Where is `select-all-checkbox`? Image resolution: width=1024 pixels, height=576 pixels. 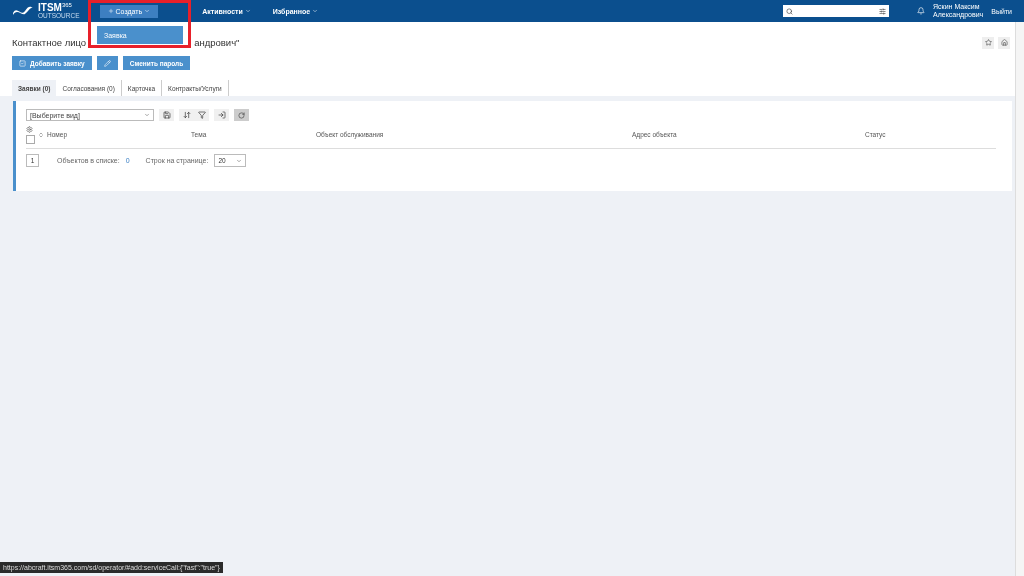 select-all-checkbox is located at coordinates (30, 139).